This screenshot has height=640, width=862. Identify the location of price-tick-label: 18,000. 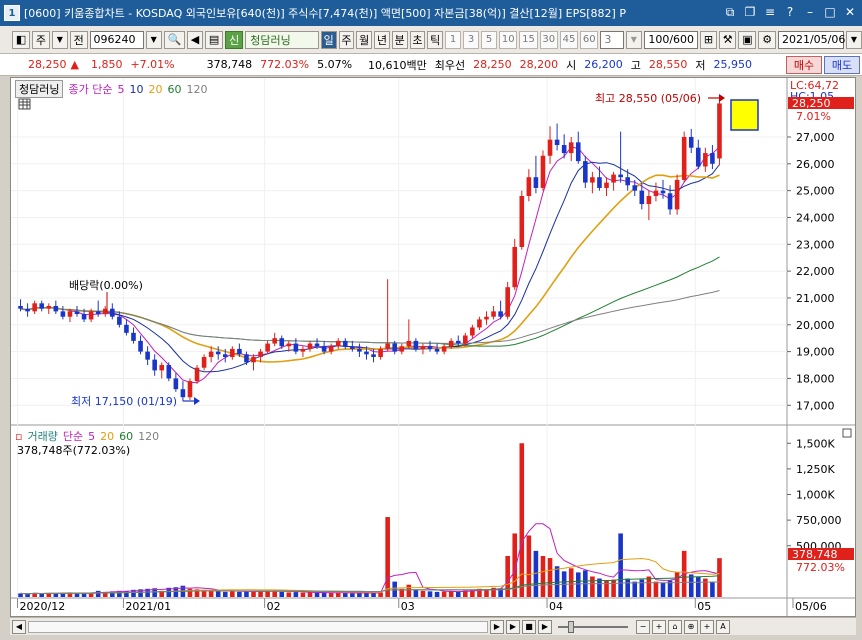
(815, 378).